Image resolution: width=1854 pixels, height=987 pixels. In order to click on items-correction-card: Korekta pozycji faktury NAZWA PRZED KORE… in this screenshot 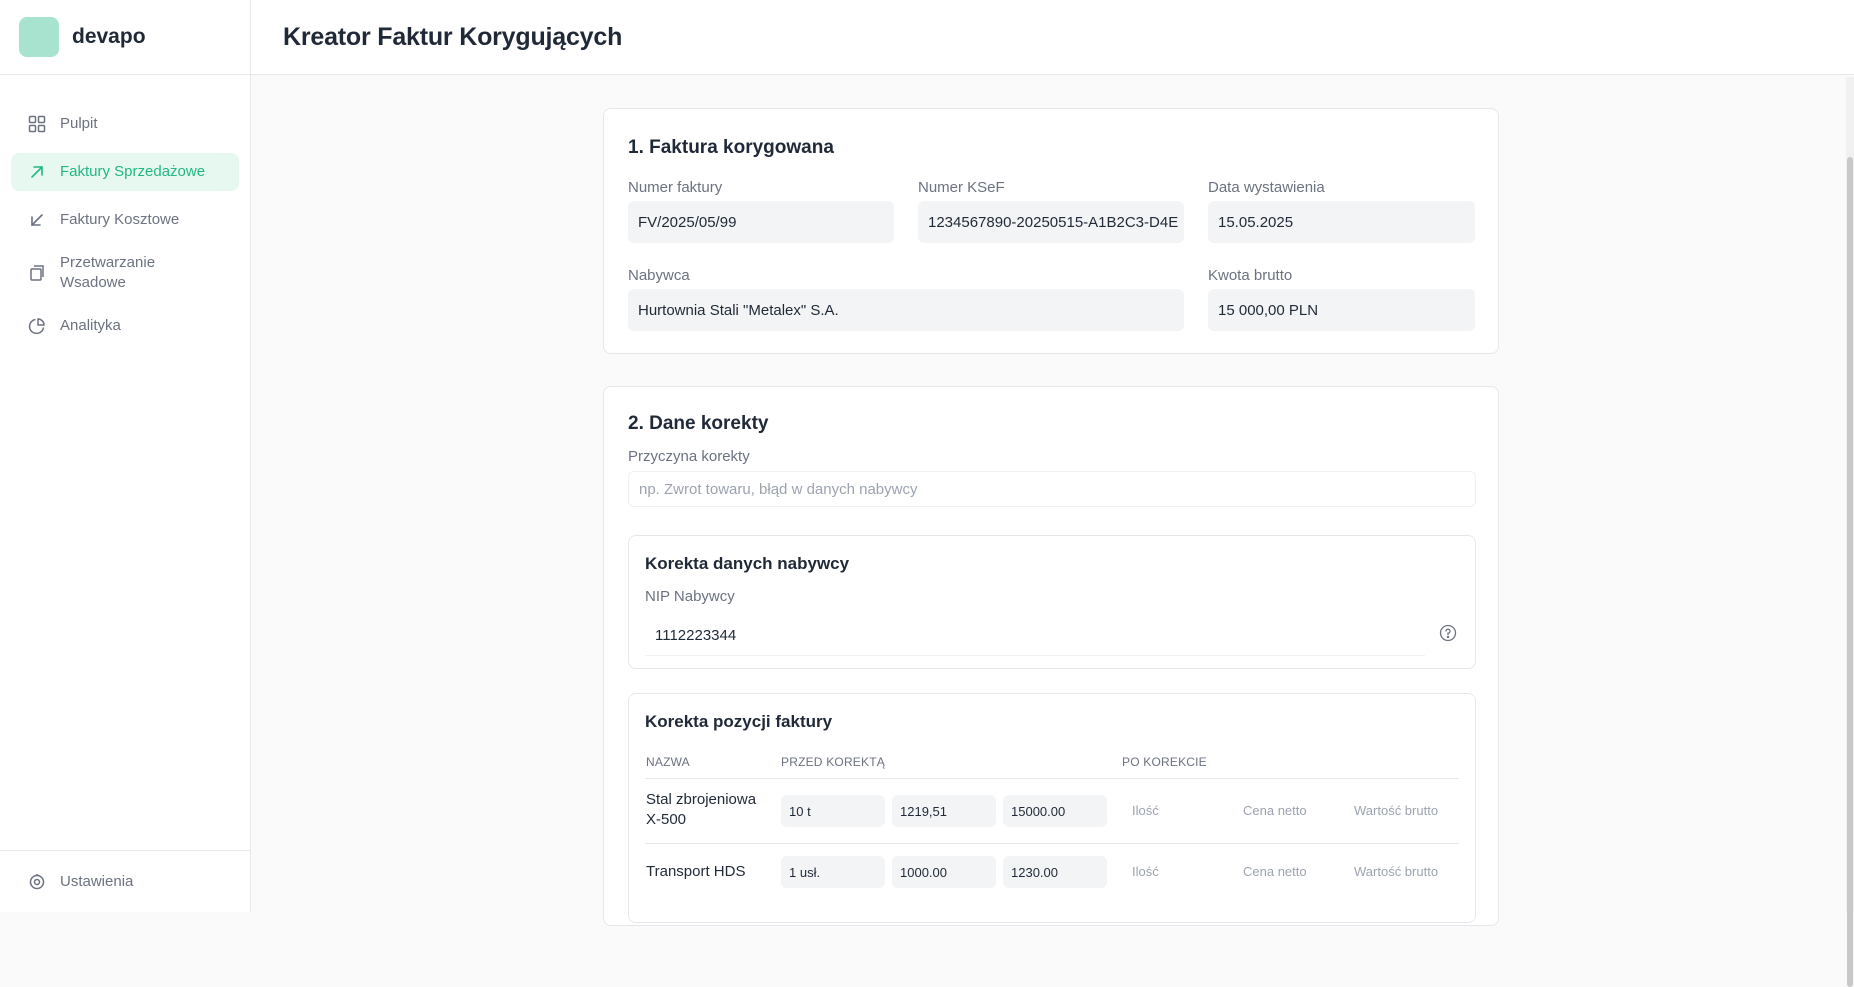, I will do `click(1052, 808)`.